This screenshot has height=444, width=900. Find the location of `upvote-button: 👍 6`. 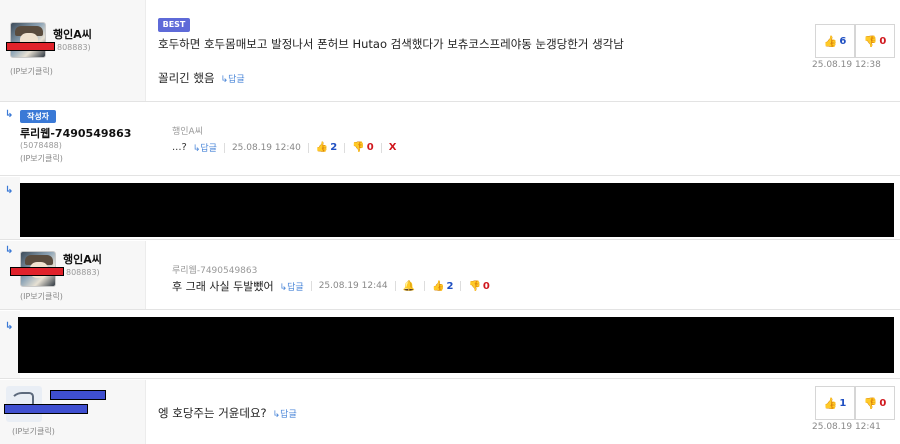

upvote-button: 👍 6 is located at coordinates (835, 41).